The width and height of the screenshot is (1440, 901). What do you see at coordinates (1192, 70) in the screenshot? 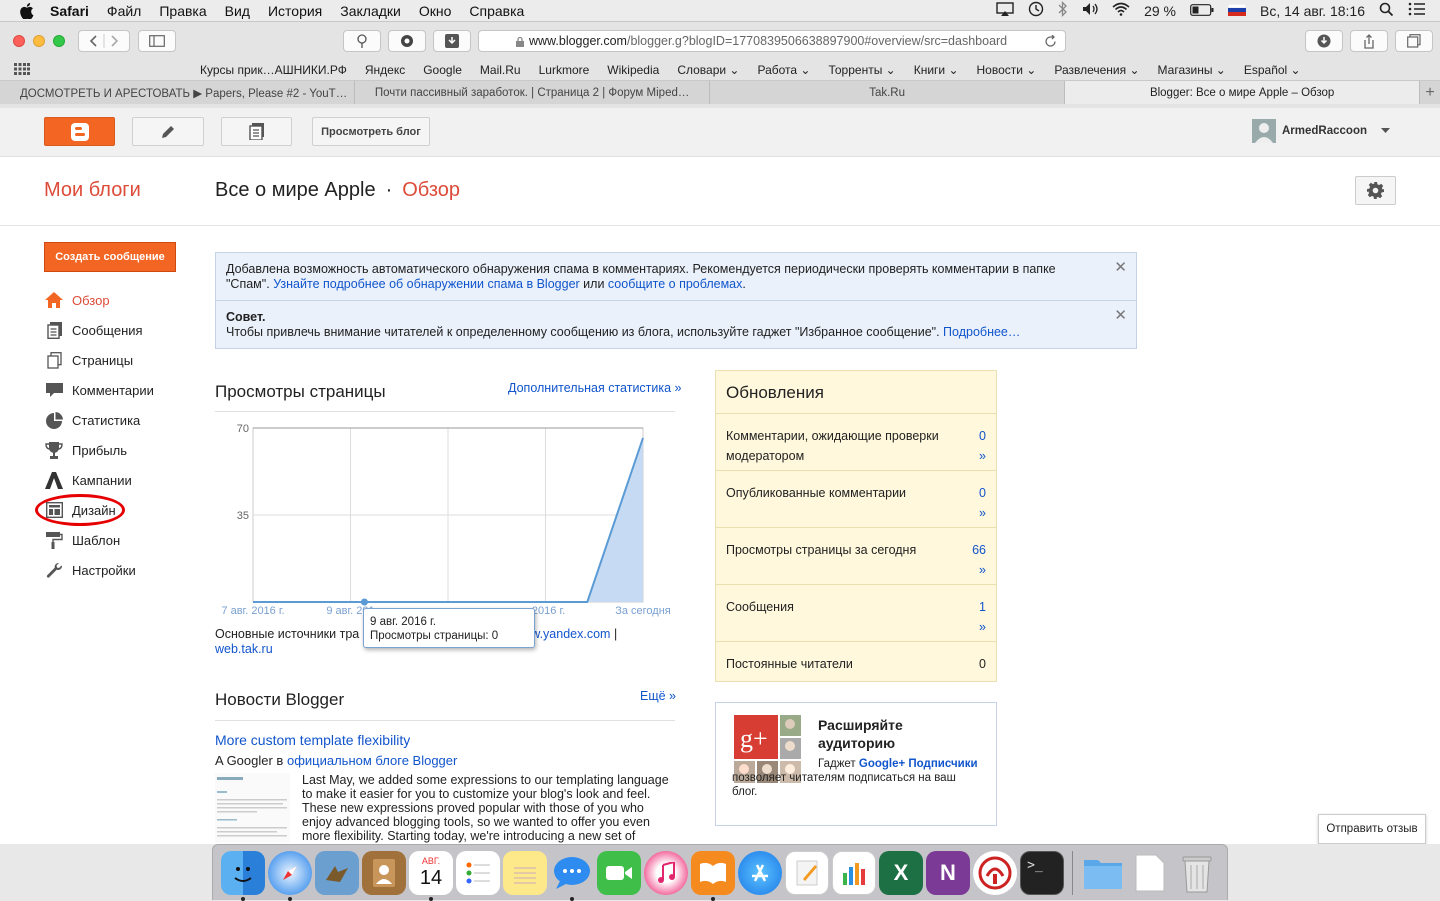
I see `bookmark-folder: Магазины ⌄` at bounding box center [1192, 70].